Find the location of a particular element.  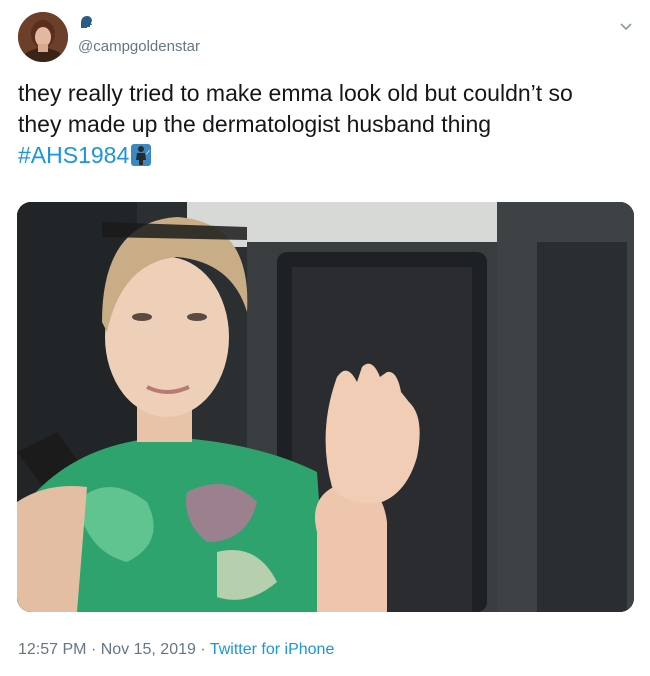

hashtag-link: #AHS1984 is located at coordinates (73, 155).